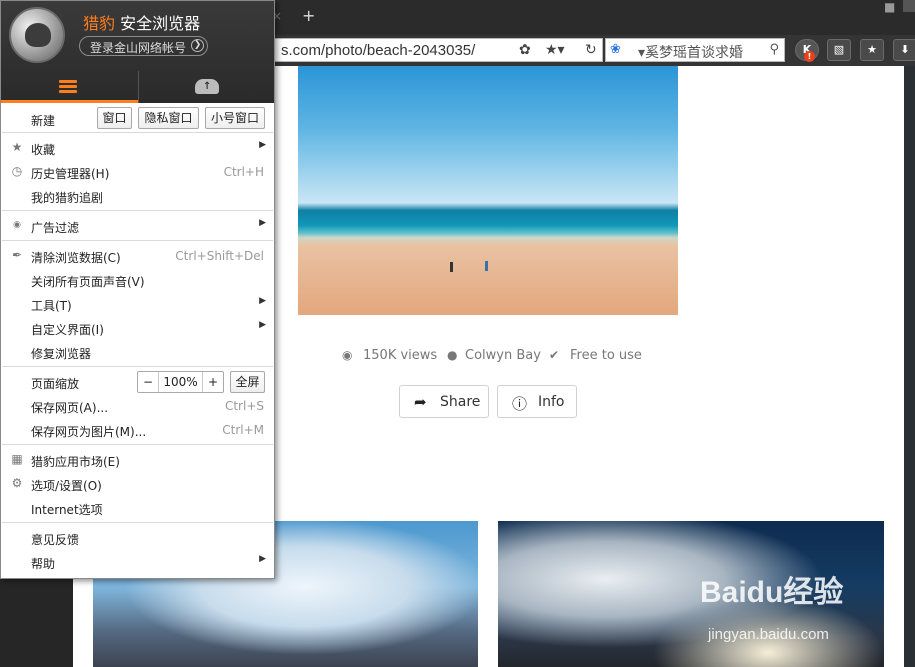  Describe the element at coordinates (137, 460) in the screenshot. I see `menu-item-app-market: ▦ 猎豹应用市场(E)` at that location.